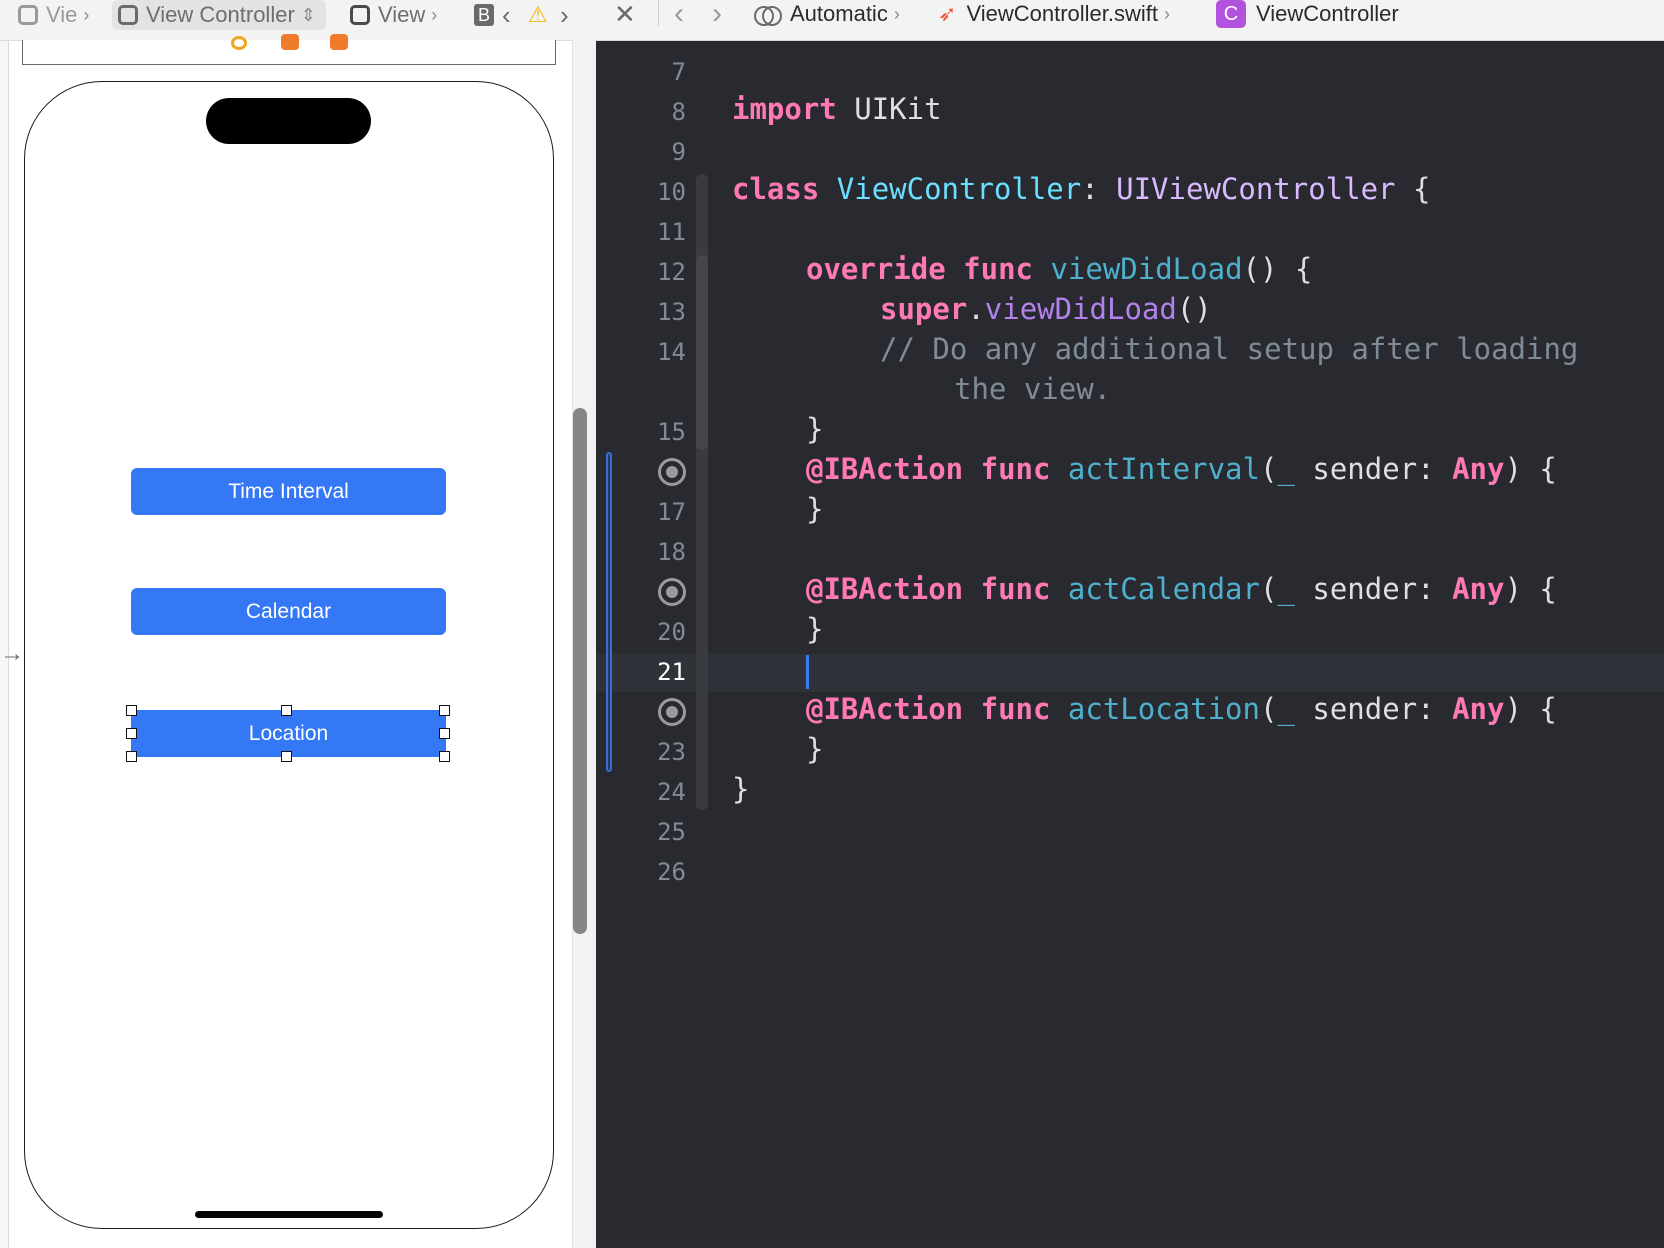 Image resolution: width=1664 pixels, height=1248 pixels. I want to click on button-label: Time Interval, so click(288, 491).